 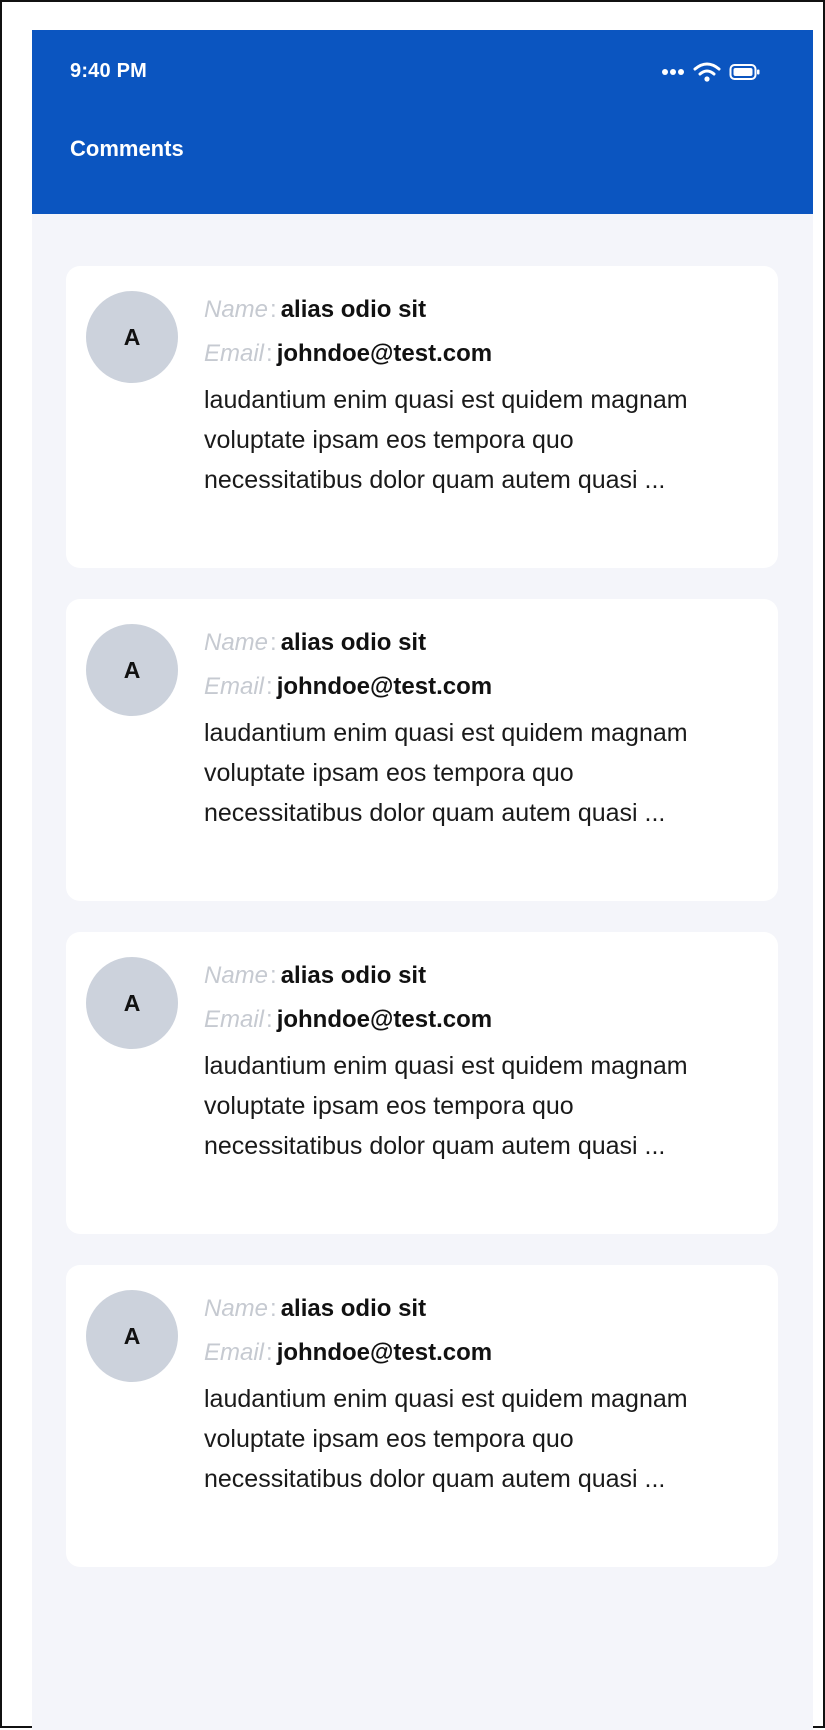 I want to click on status-time: 9:40 PM, so click(x=108, y=71).